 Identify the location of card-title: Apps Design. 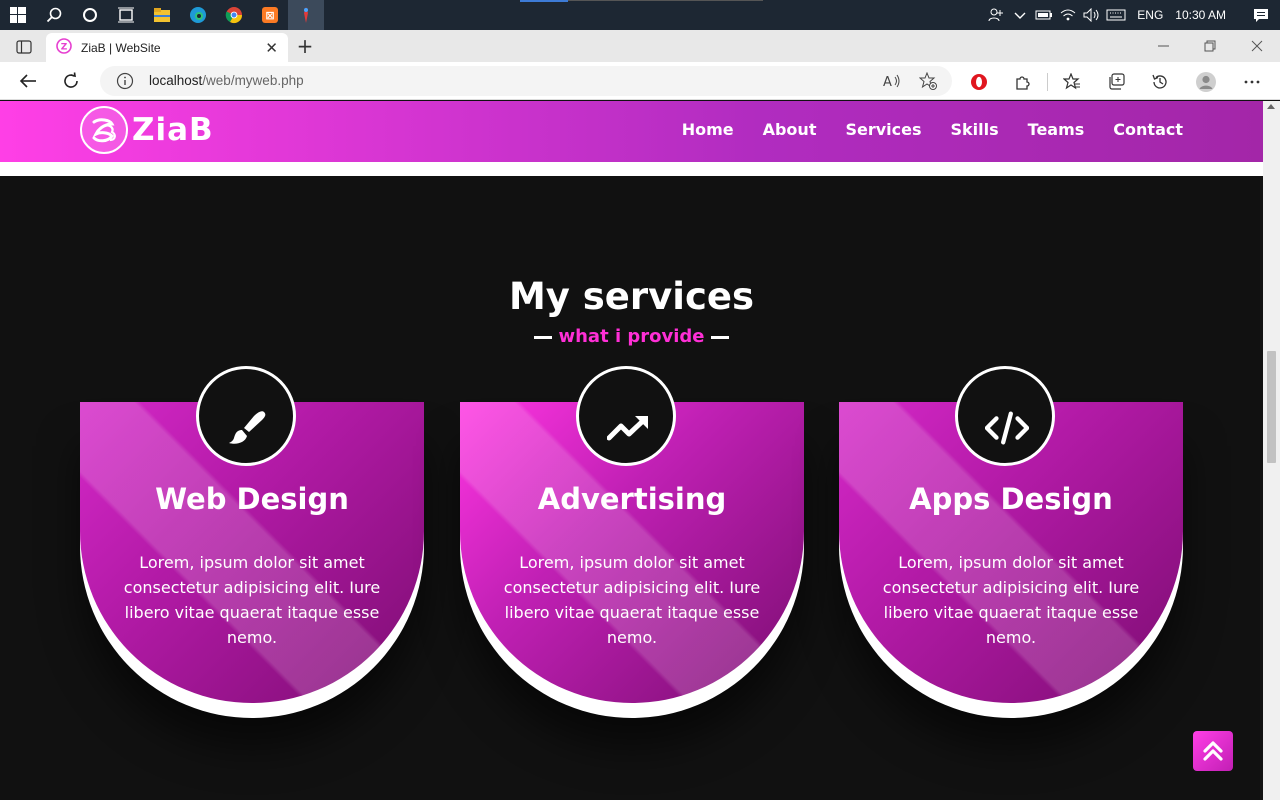
(1011, 499).